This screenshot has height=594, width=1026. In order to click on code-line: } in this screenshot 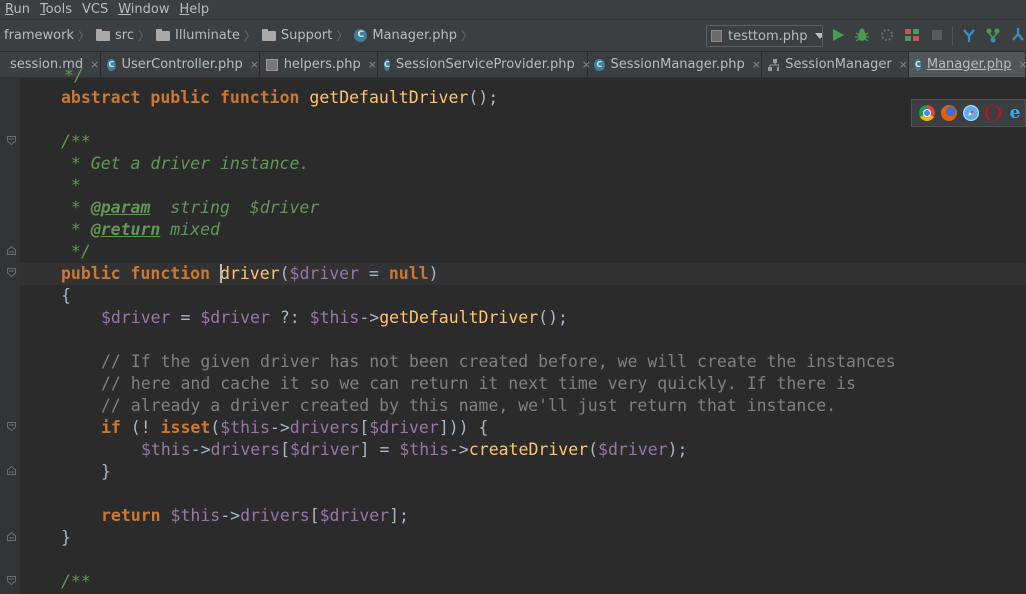, I will do `click(106, 472)`.